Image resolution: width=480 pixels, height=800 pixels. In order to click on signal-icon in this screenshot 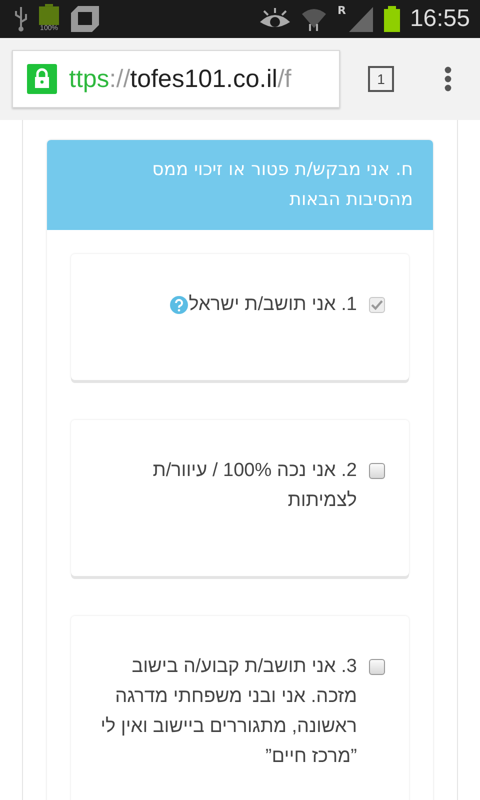, I will do `click(361, 19)`.